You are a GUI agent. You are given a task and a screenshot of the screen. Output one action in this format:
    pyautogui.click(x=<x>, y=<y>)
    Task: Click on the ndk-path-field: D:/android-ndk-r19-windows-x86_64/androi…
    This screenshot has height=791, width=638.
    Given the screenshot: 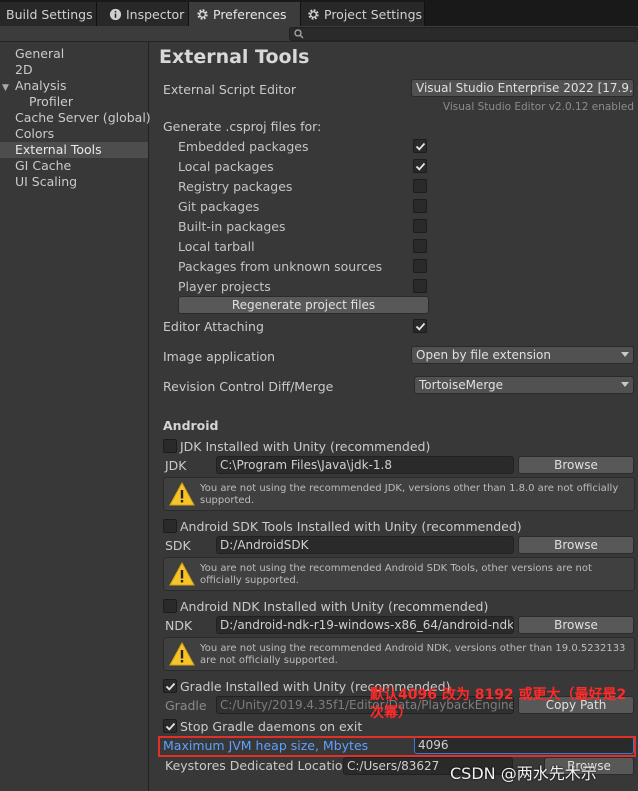 What is the action you would take?
    pyautogui.click(x=365, y=625)
    